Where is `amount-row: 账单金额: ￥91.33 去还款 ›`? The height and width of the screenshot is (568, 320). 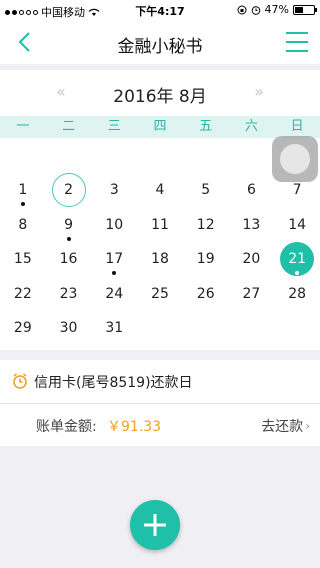
amount-row: 账单金额: ￥91.33 去还款 › is located at coordinates (160, 425).